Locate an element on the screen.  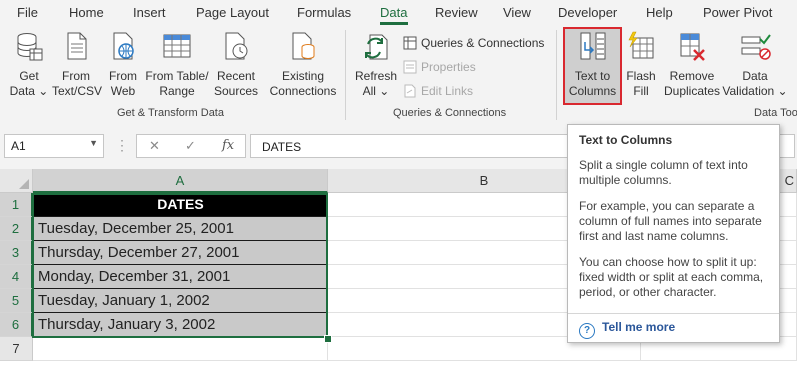
web-page-icon is located at coordinates (123, 46).